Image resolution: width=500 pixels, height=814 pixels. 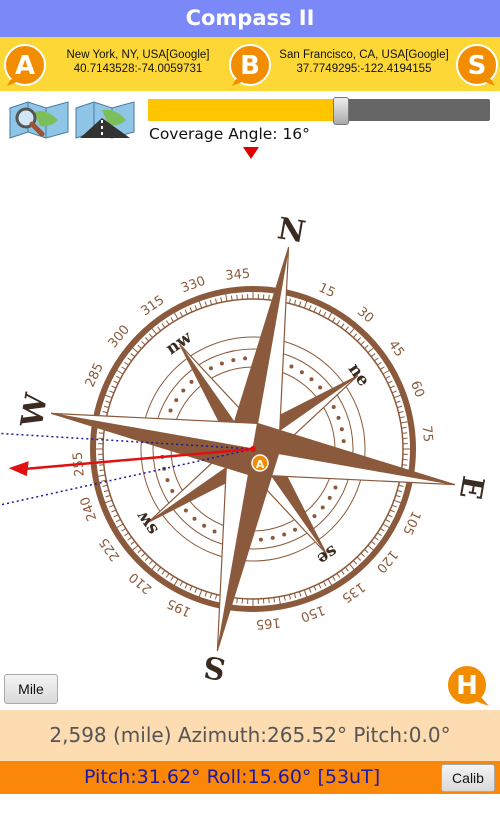 I want to click on badge-s-letter: S, so click(x=477, y=66).